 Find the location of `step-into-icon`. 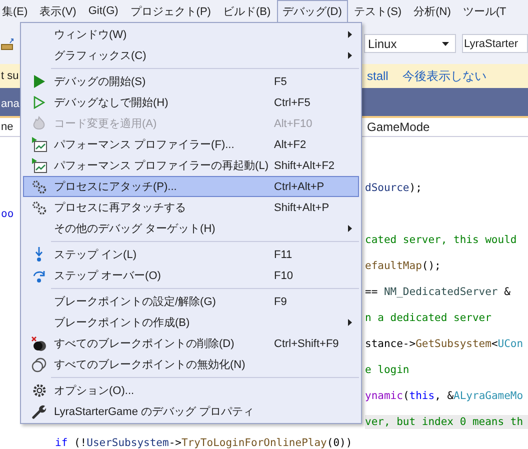

step-into-icon is located at coordinates (39, 254).